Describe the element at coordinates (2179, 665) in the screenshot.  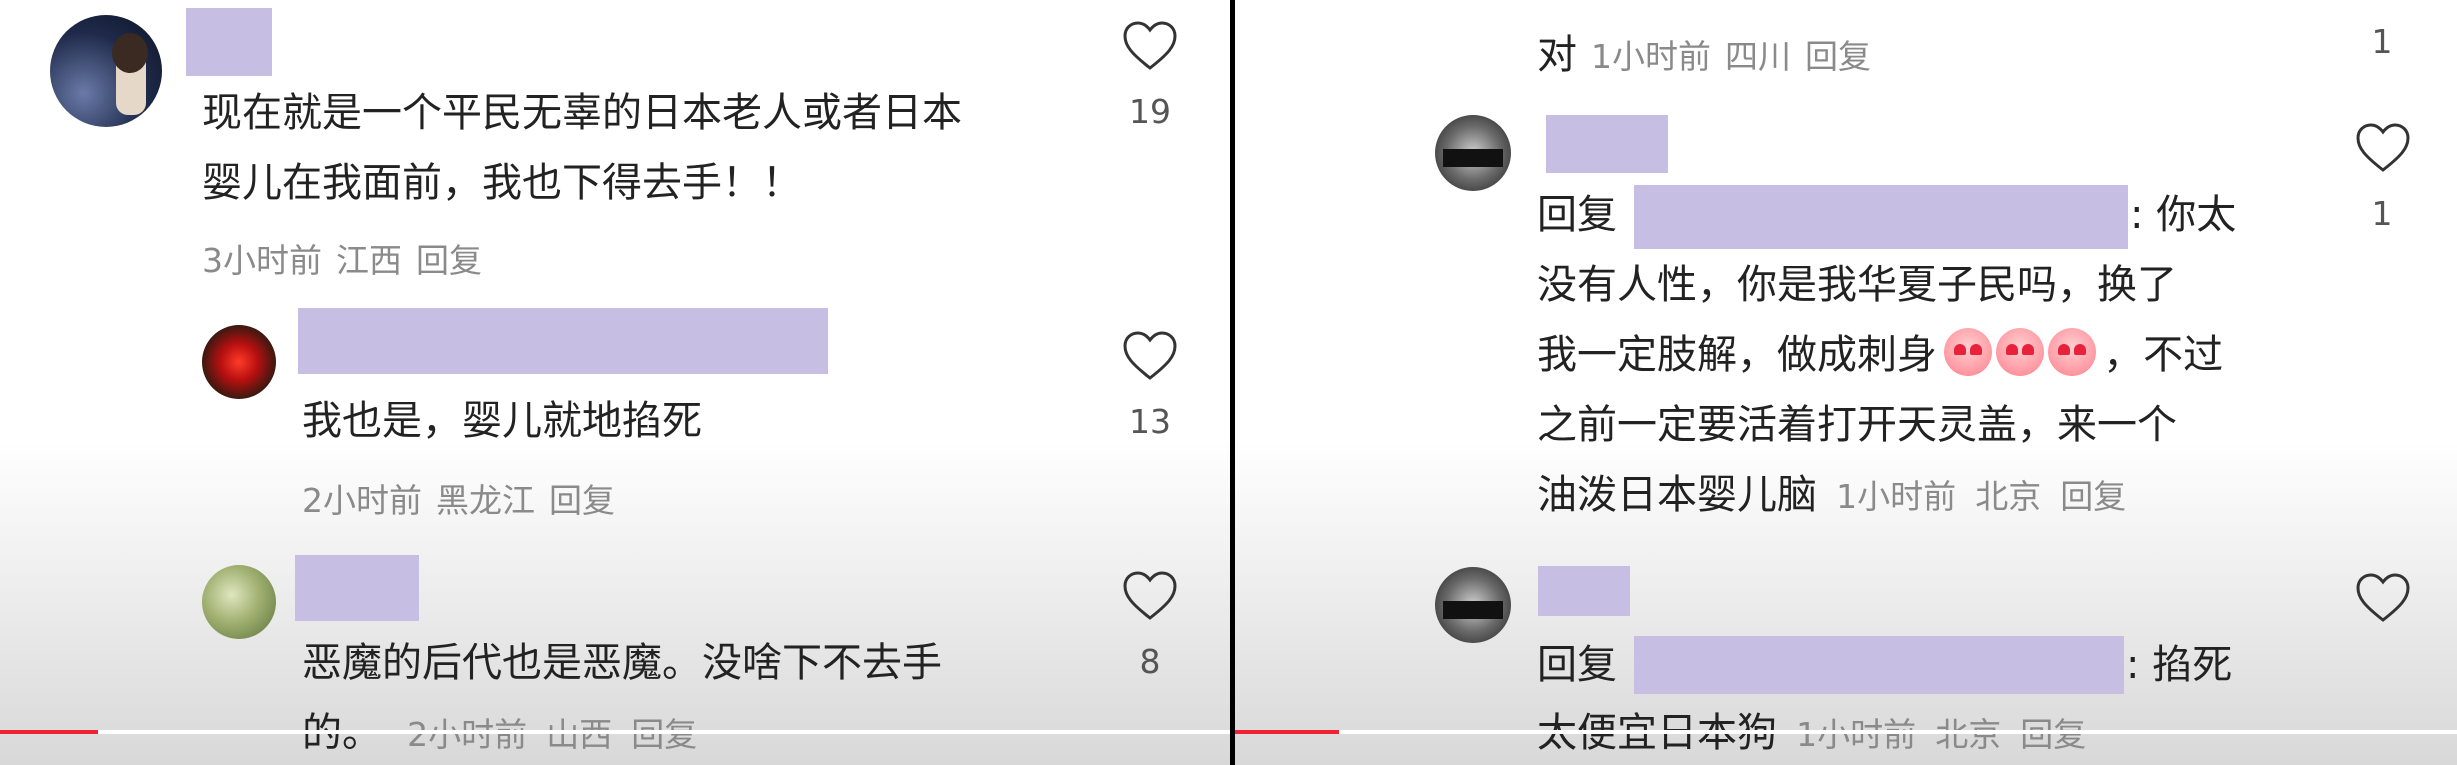
I see `reply-suffix: : 掐死` at that location.